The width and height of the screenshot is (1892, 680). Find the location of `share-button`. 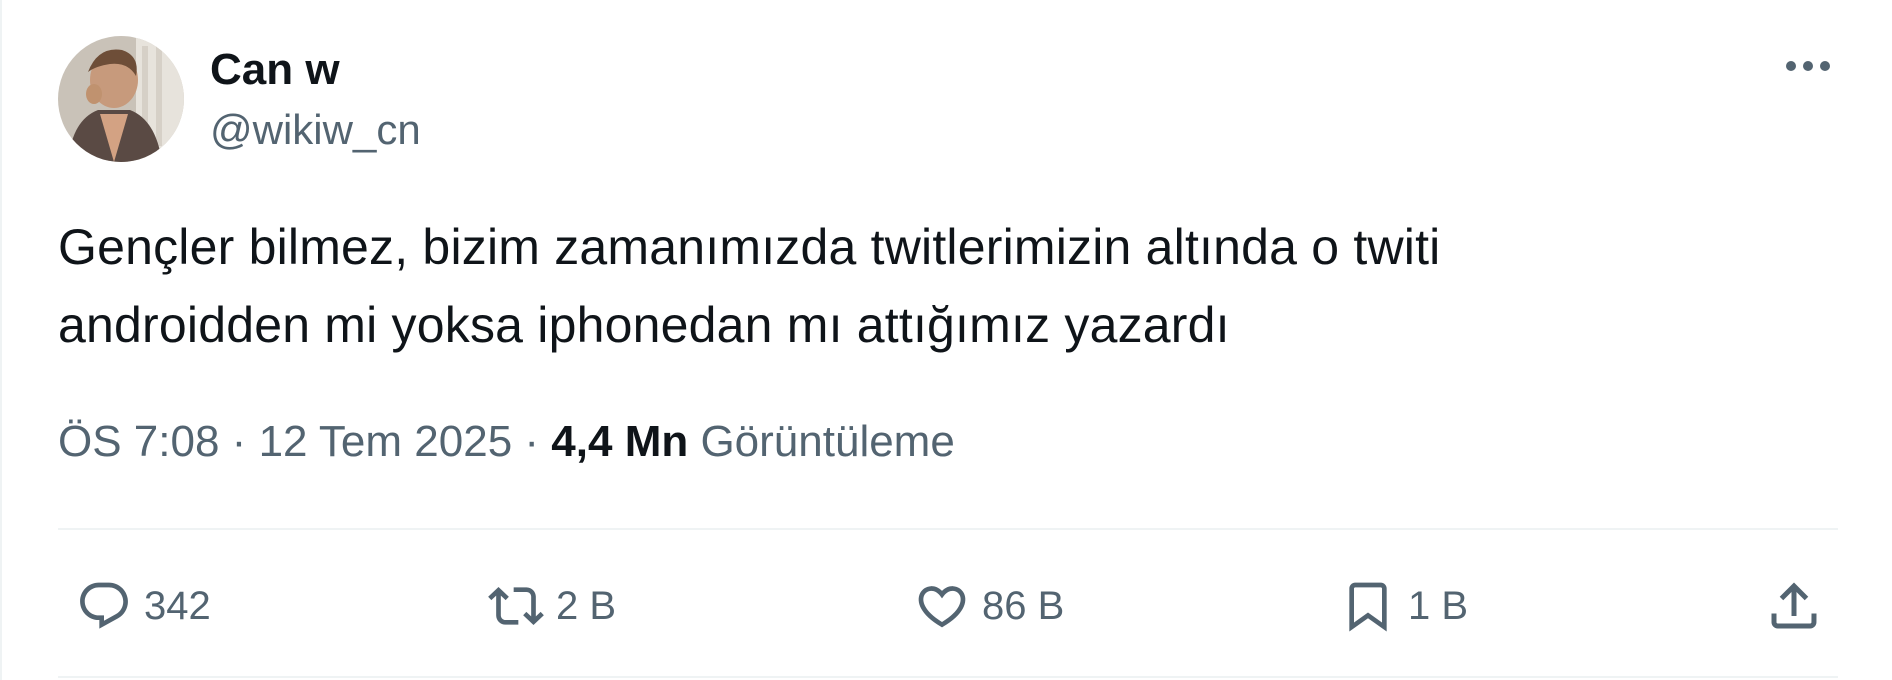

share-button is located at coordinates (1794, 606).